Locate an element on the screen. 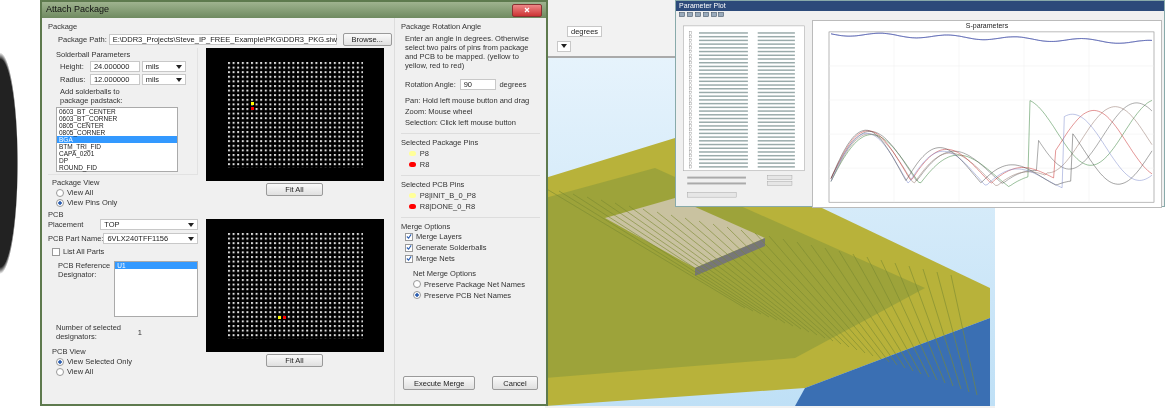  close-button is located at coordinates (527, 10).